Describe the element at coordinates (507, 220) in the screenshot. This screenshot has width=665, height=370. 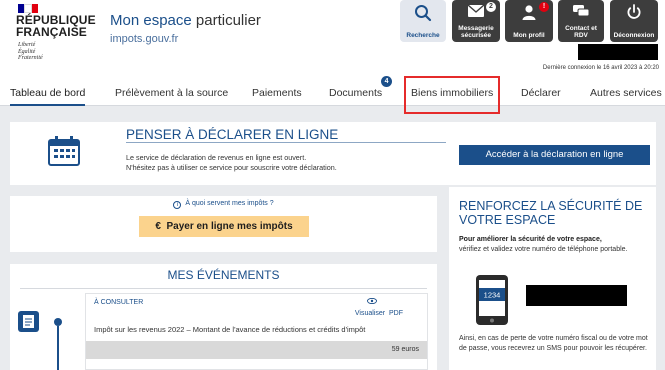
I see `security-title-line-2: votre espace` at that location.